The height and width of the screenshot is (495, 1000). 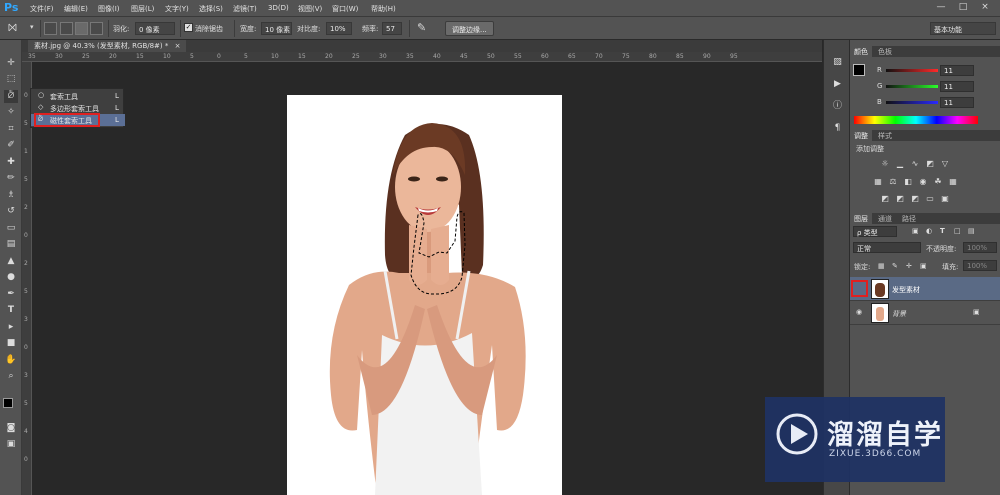 What do you see at coordinates (11, 294) in the screenshot?
I see `pen-tool-icon: ✒` at bounding box center [11, 294].